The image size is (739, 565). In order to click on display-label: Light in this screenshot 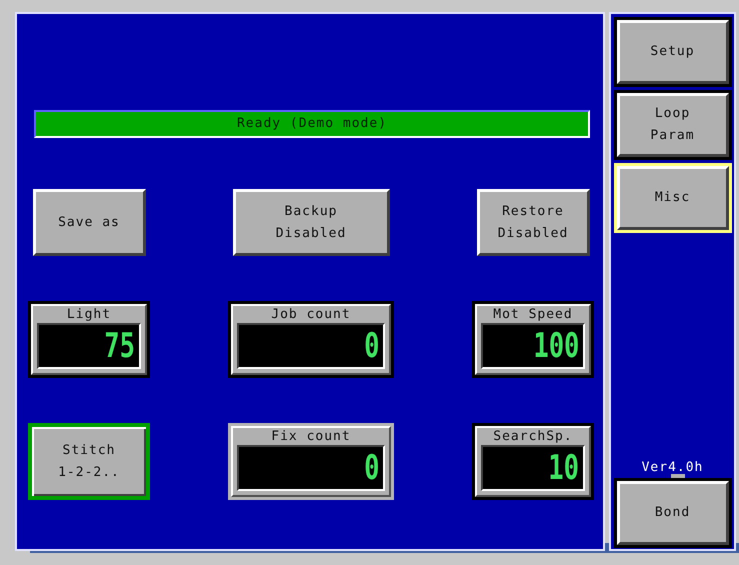, I will do `click(89, 314)`.